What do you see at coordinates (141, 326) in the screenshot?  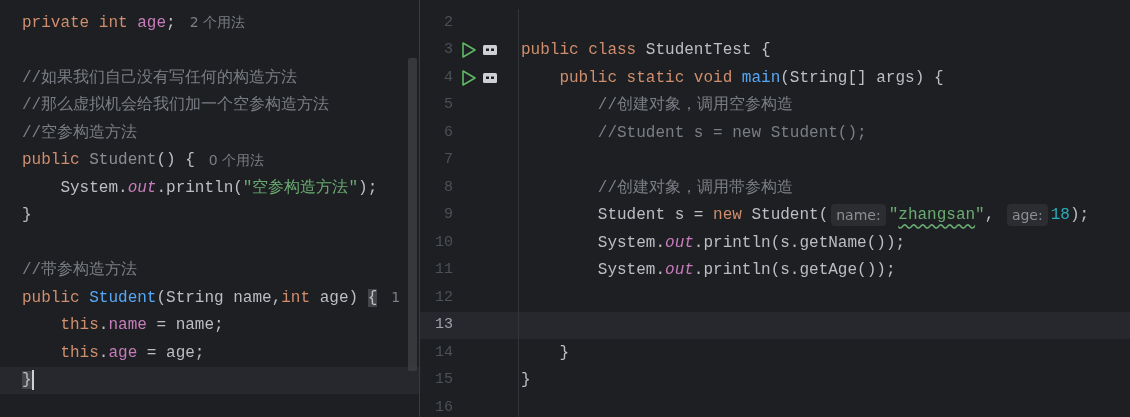 I see `code-text: this.name = name;` at bounding box center [141, 326].